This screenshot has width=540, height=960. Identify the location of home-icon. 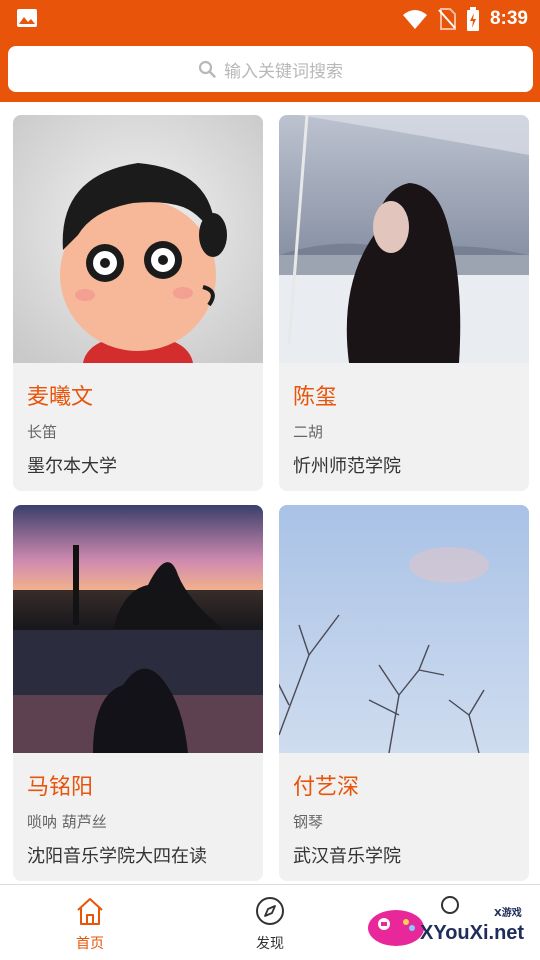
(90, 911).